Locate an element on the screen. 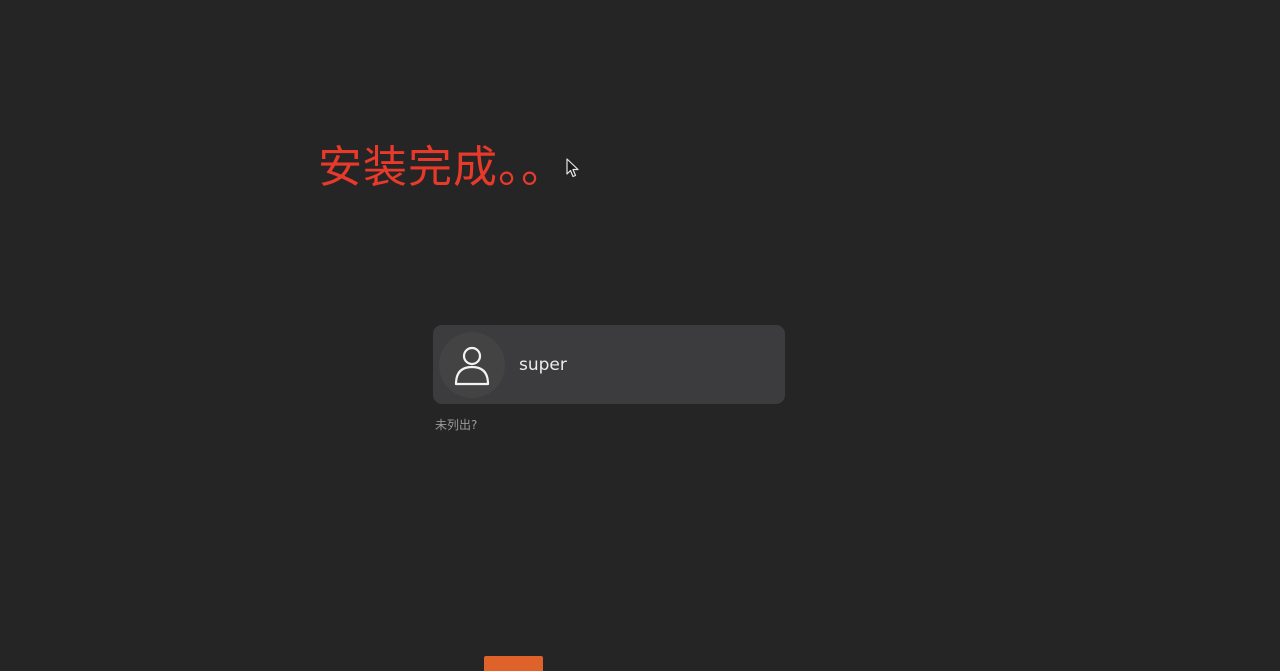 The image size is (1280, 671). username-label: super is located at coordinates (543, 364).